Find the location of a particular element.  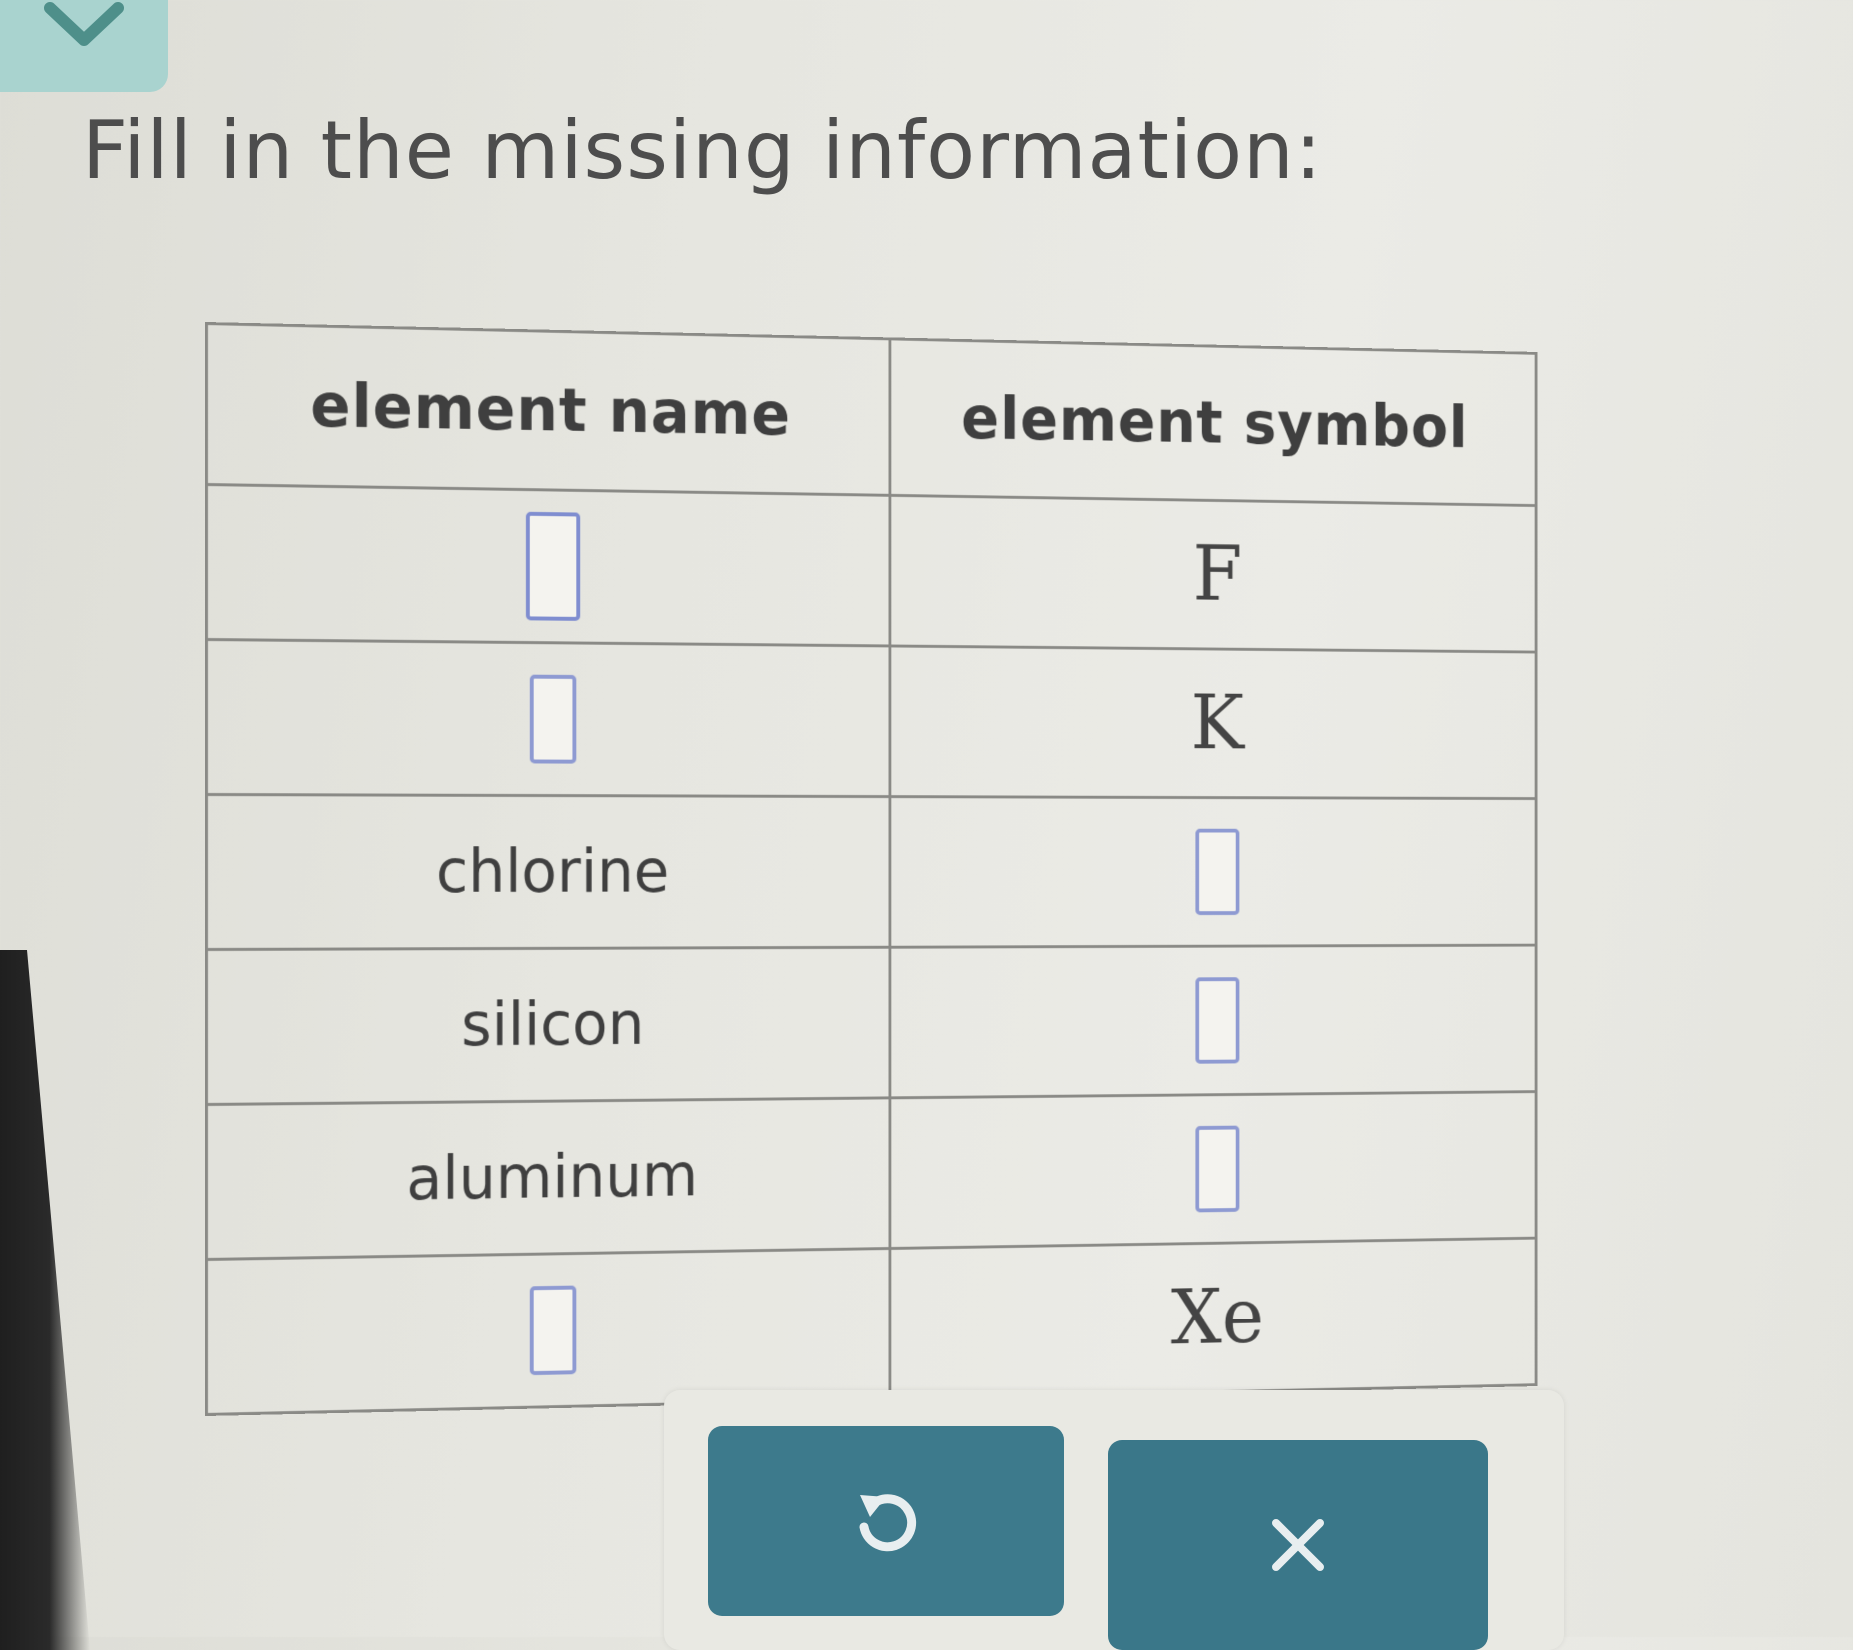

element-symbol-cell: Xe is located at coordinates (1213, 1318).